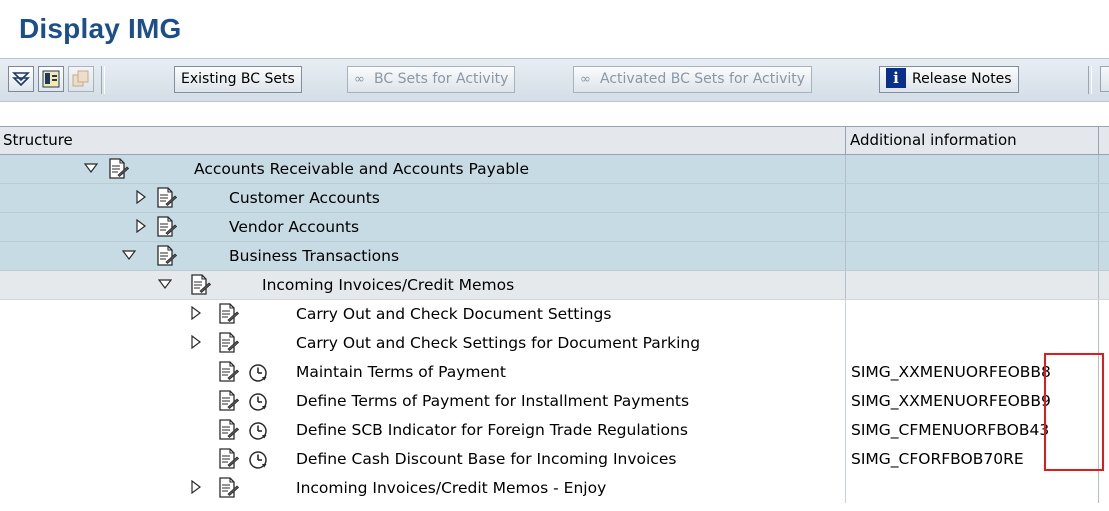 This screenshot has height=511, width=1109. I want to click on bc-sets-for-activity-label: BC Sets for Activity, so click(441, 79).